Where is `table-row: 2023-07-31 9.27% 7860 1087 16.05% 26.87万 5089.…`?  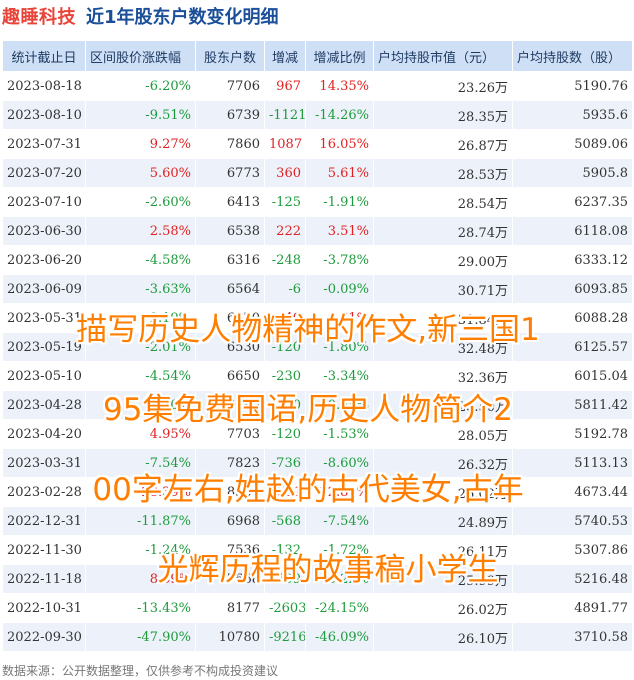 table-row: 2023-07-31 9.27% 7860 1087 16.05% 26.87万 5089.… is located at coordinates (317, 144).